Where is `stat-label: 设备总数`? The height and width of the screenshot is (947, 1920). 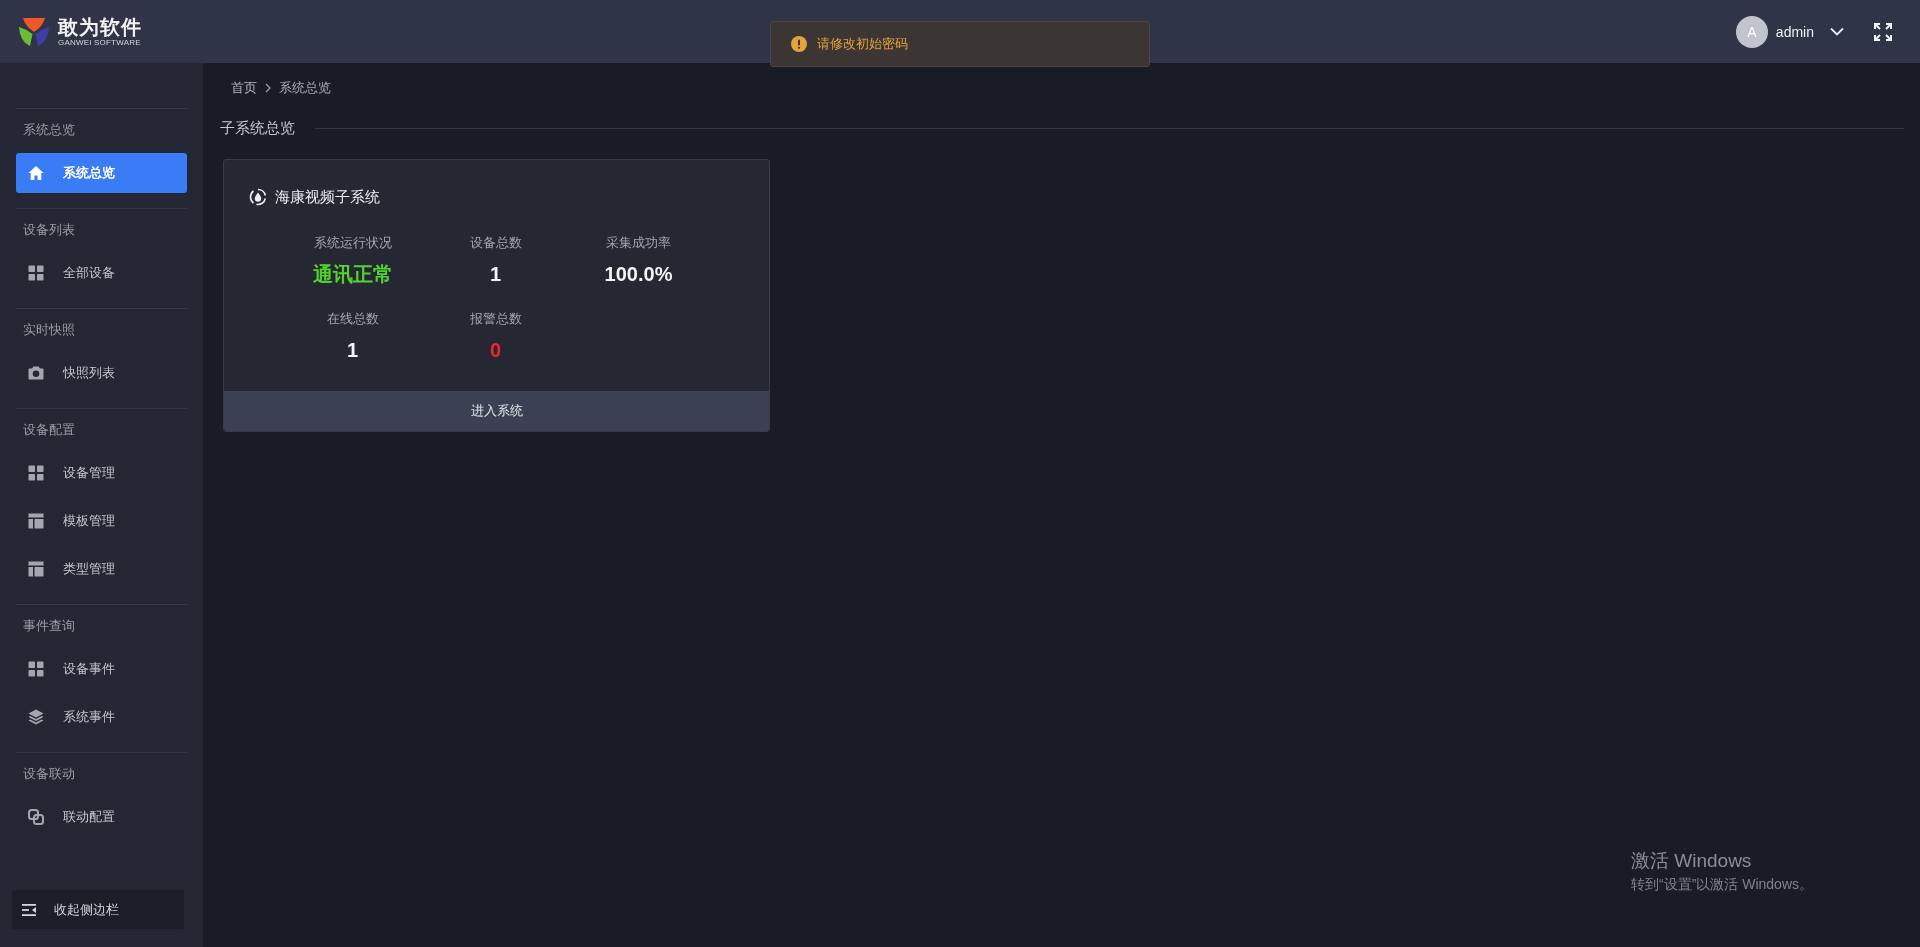 stat-label: 设备总数 is located at coordinates (495, 243).